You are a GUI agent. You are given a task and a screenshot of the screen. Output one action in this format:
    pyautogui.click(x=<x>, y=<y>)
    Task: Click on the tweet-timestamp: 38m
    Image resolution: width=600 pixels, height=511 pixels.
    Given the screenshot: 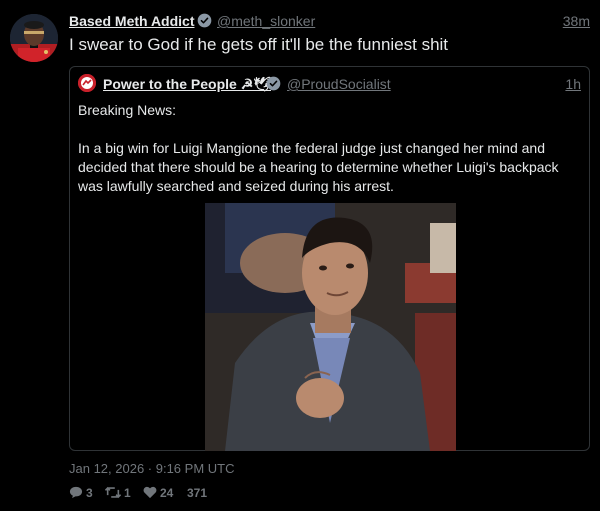 What is the action you would take?
    pyautogui.click(x=576, y=21)
    